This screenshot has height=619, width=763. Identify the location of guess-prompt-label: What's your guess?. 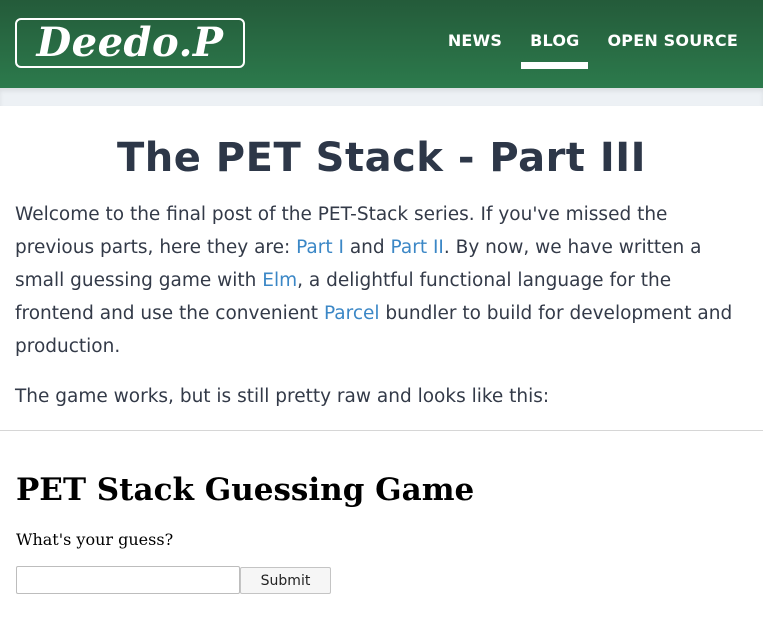
(95, 539).